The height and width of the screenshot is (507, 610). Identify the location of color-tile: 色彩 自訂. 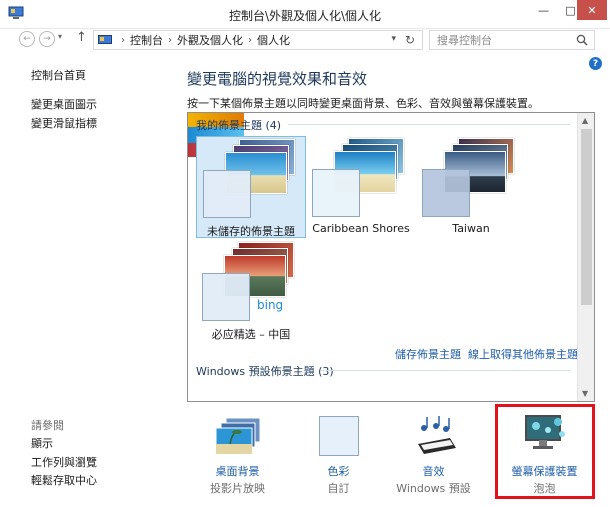
(338, 455).